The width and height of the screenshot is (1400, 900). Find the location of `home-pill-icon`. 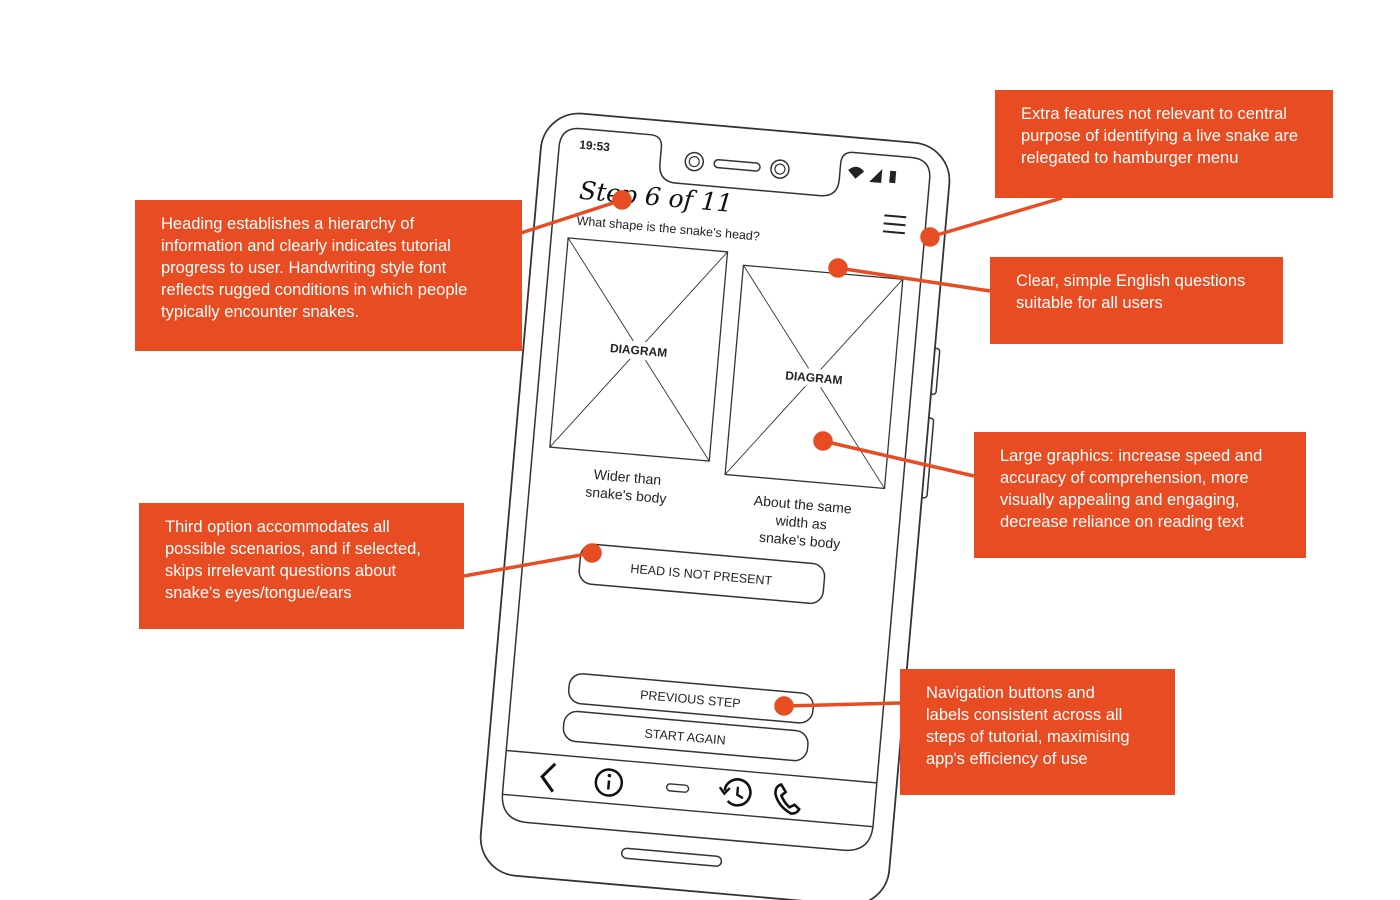

home-pill-icon is located at coordinates (677, 788).